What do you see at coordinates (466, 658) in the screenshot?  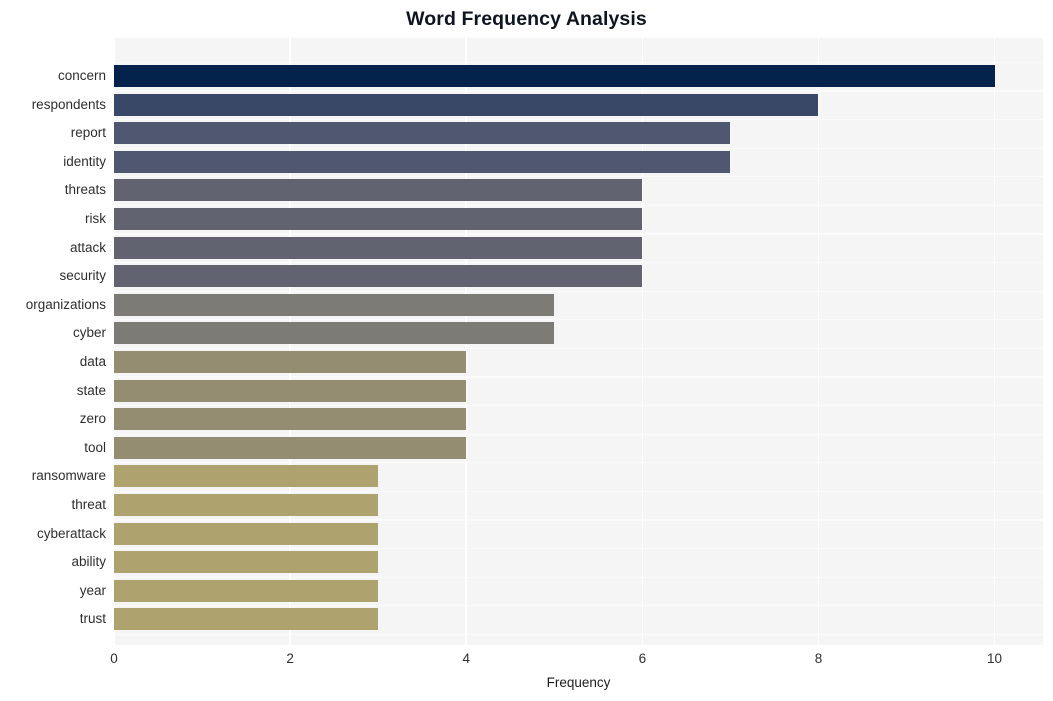 I see `x-axis-tick-label: 4` at bounding box center [466, 658].